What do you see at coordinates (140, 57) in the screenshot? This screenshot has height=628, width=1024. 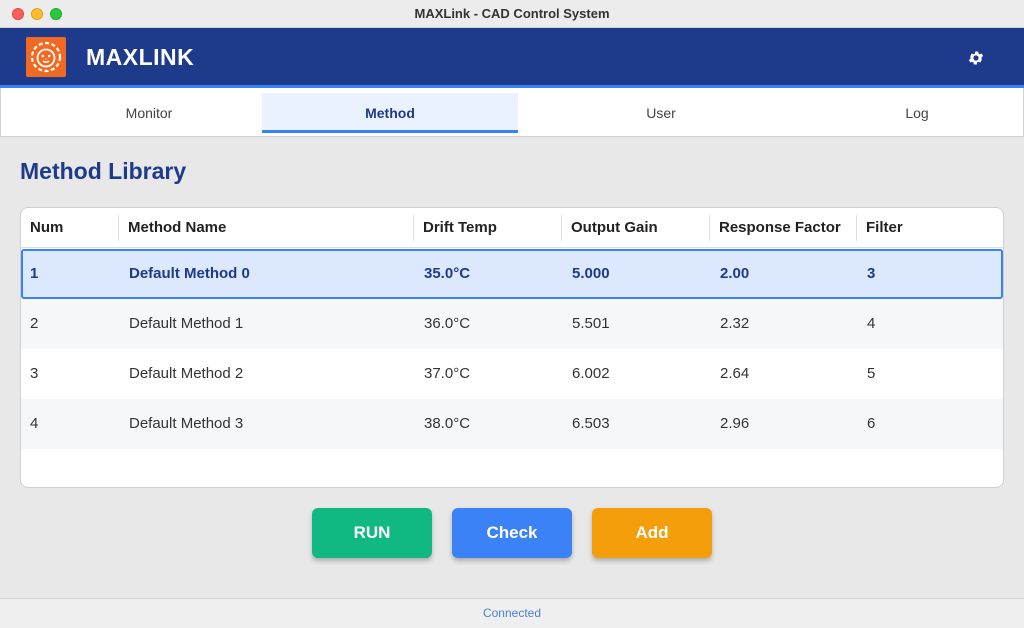 I see `brand-name: MAXLINK` at bounding box center [140, 57].